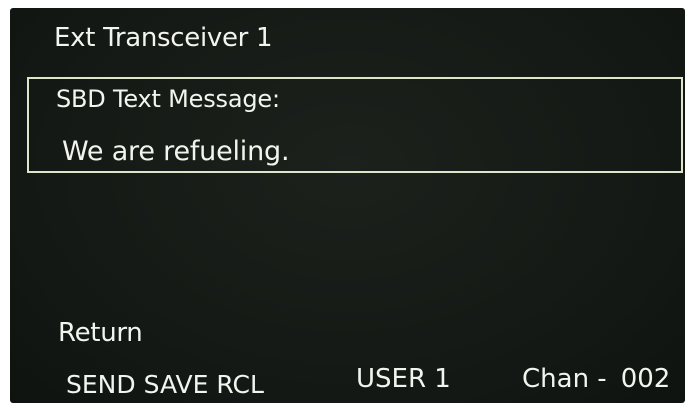 This screenshot has height=412, width=694. What do you see at coordinates (176, 151) in the screenshot?
I see `message-text: We are refueling.` at bounding box center [176, 151].